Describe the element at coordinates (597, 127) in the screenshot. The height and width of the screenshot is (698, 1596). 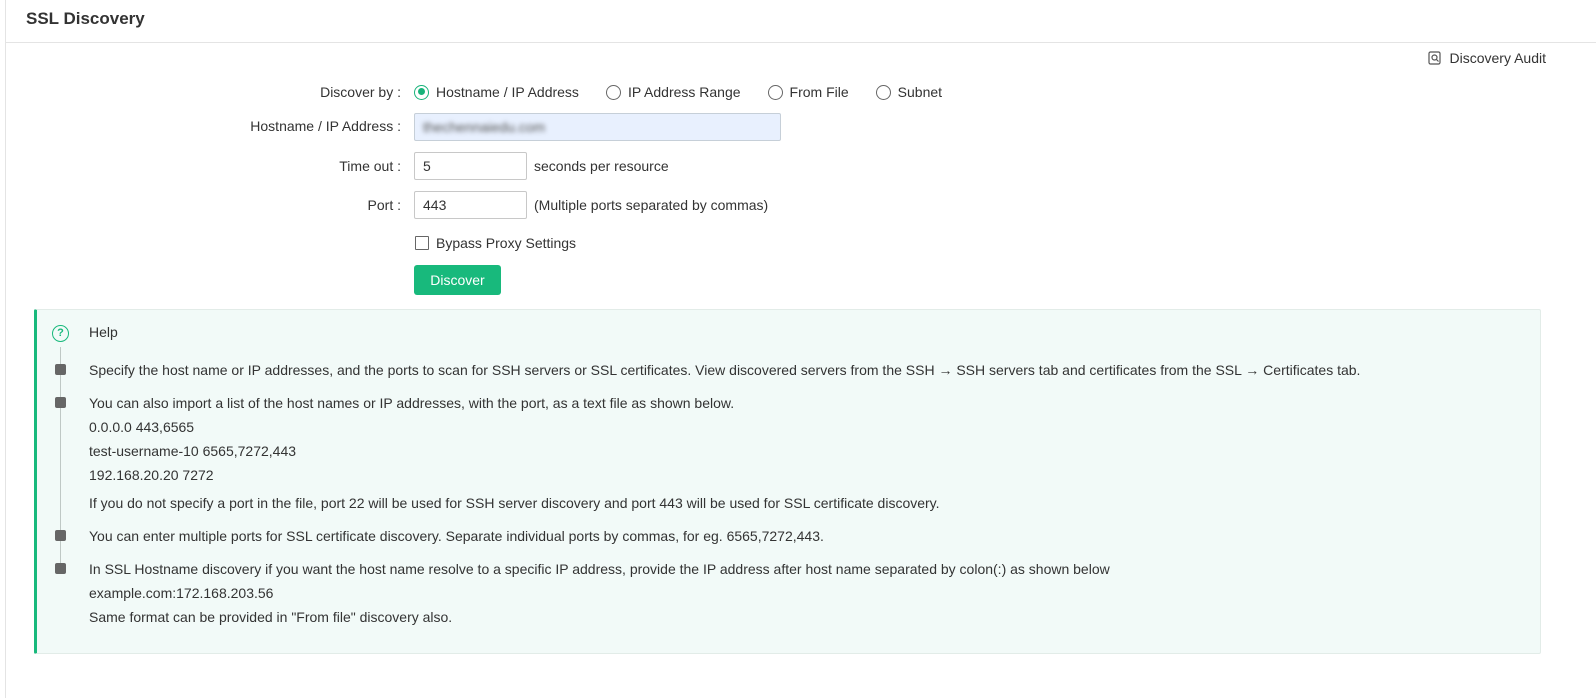
I see `hostname-input: thechennaiedu.com` at that location.